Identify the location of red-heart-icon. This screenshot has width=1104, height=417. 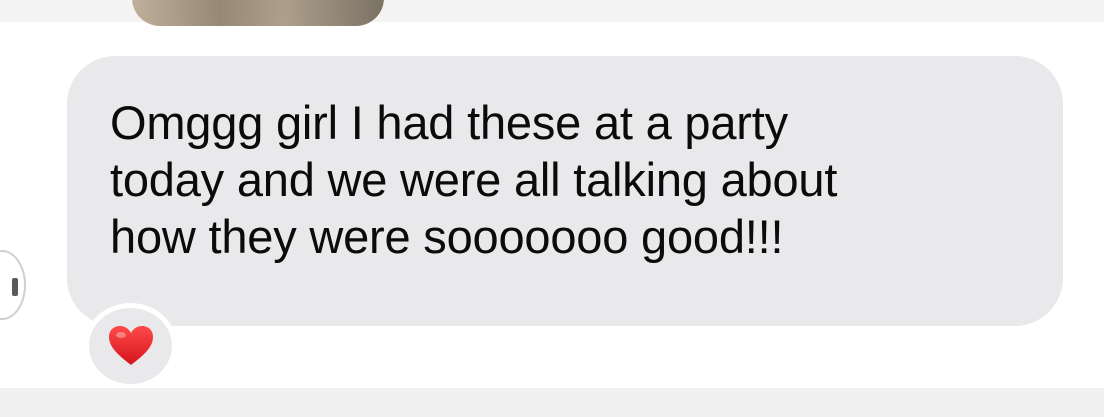
(130, 345).